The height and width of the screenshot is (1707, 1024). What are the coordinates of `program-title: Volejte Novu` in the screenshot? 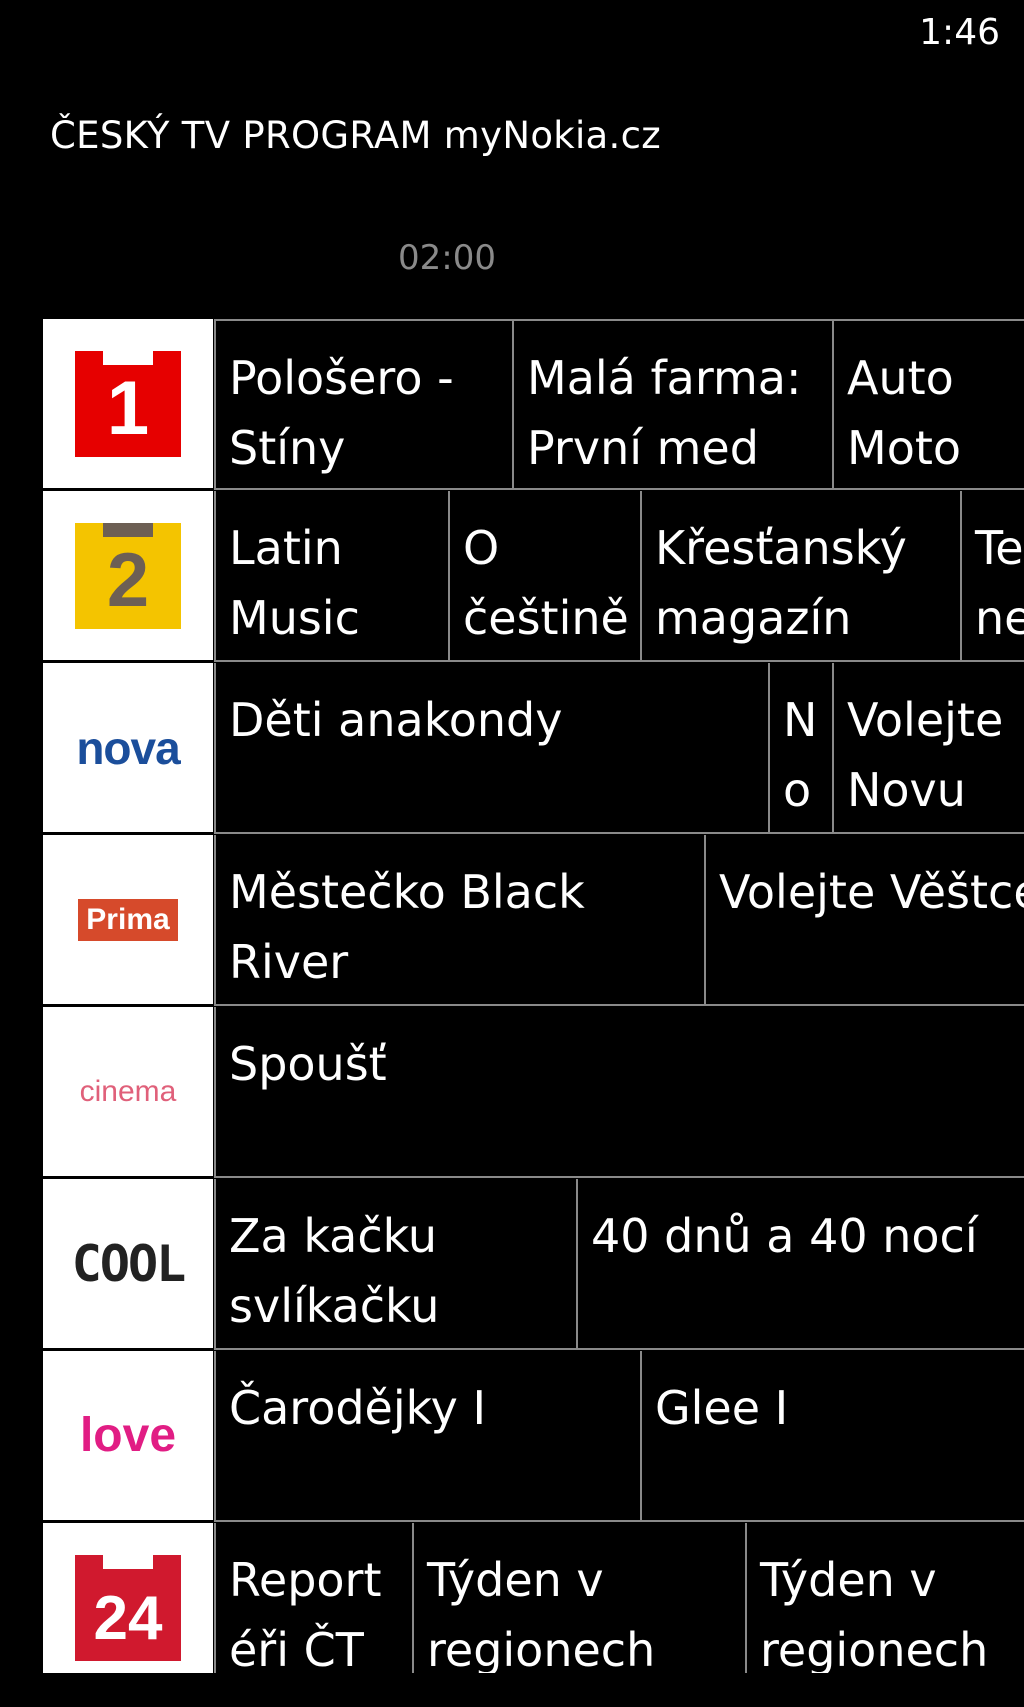 It's located at (925, 755).